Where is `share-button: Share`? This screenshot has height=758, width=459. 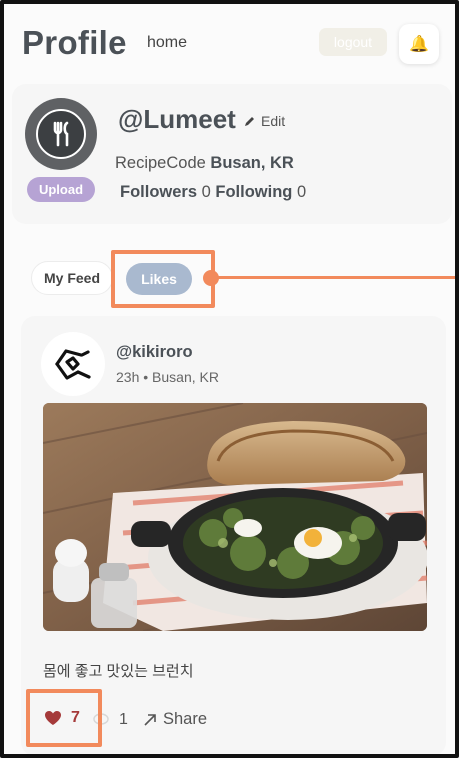
share-button: Share is located at coordinates (175, 719).